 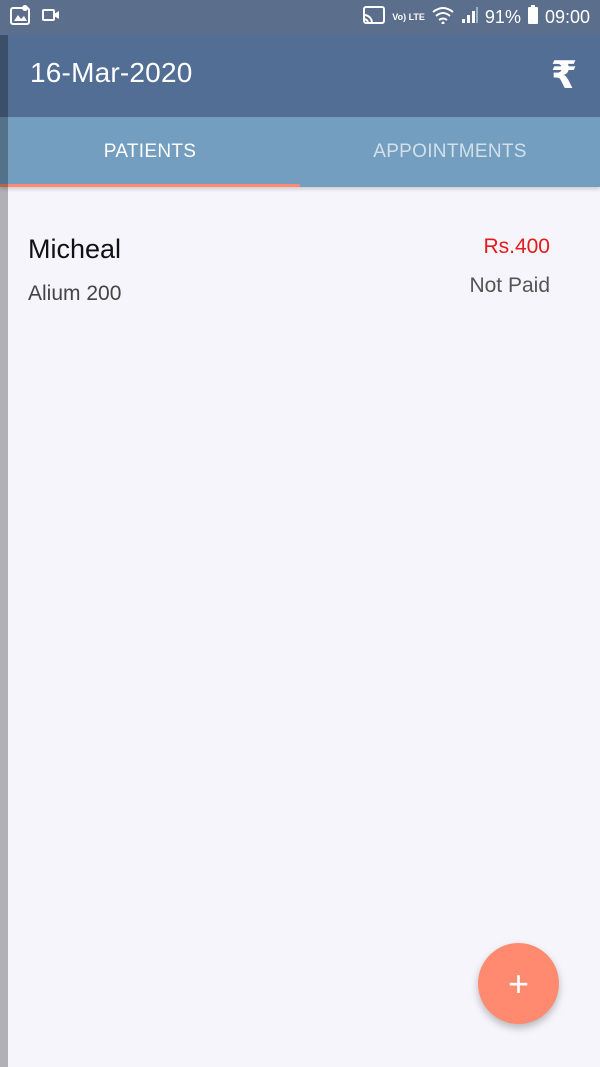 What do you see at coordinates (509, 285) in the screenshot?
I see `payment-status: Not Paid` at bounding box center [509, 285].